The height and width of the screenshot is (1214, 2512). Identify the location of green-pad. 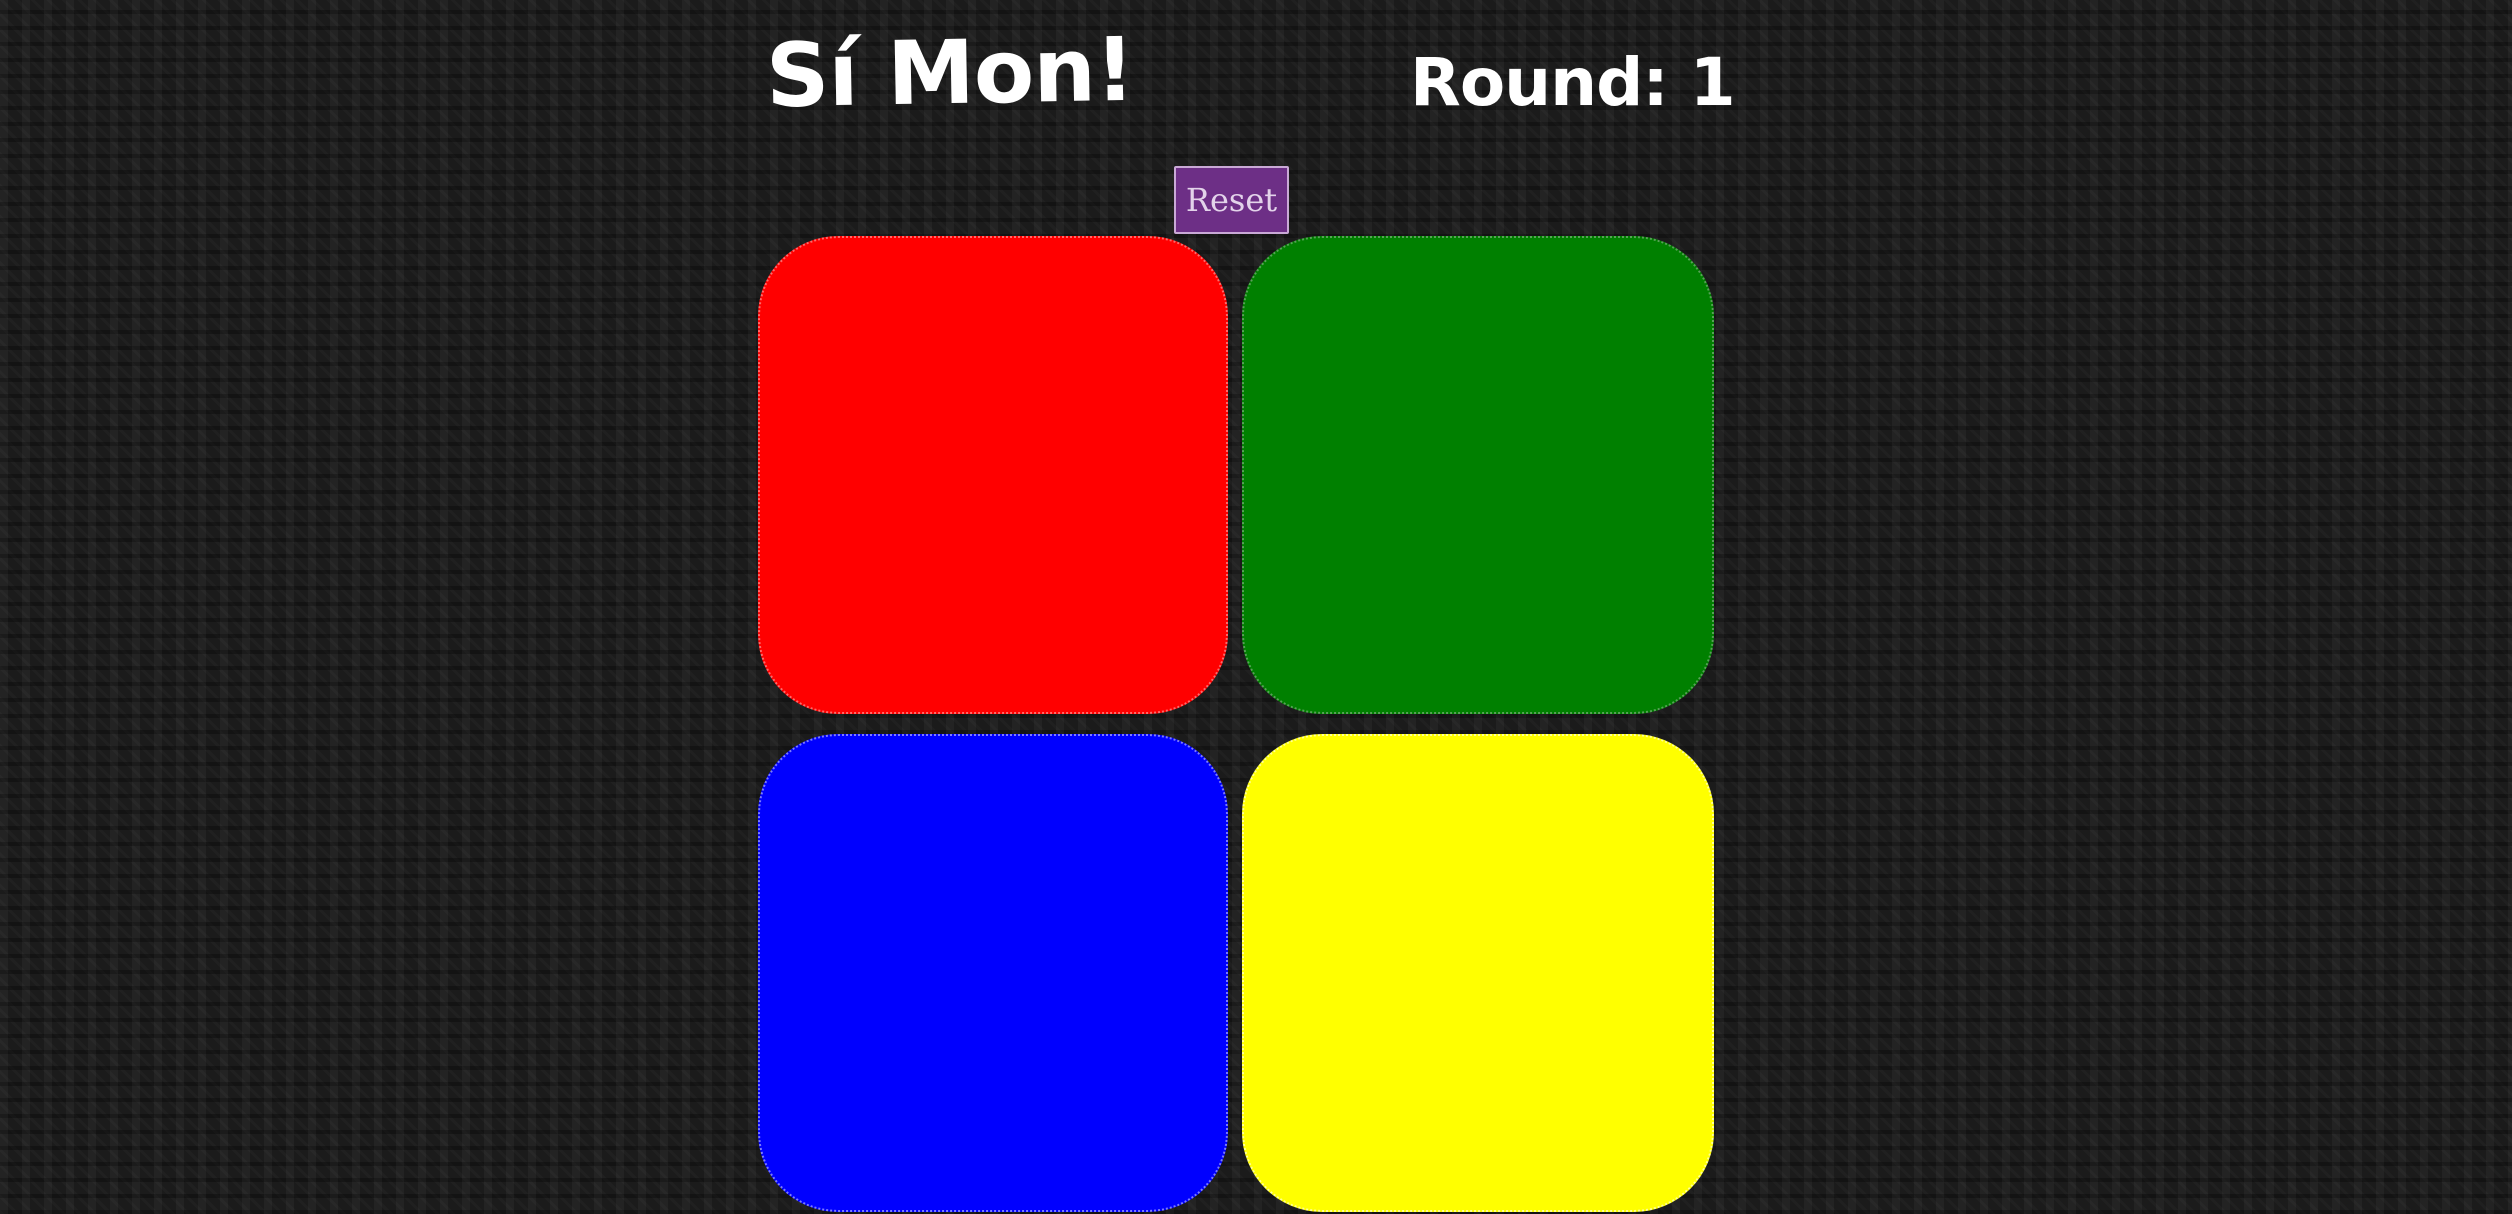
(1478, 475).